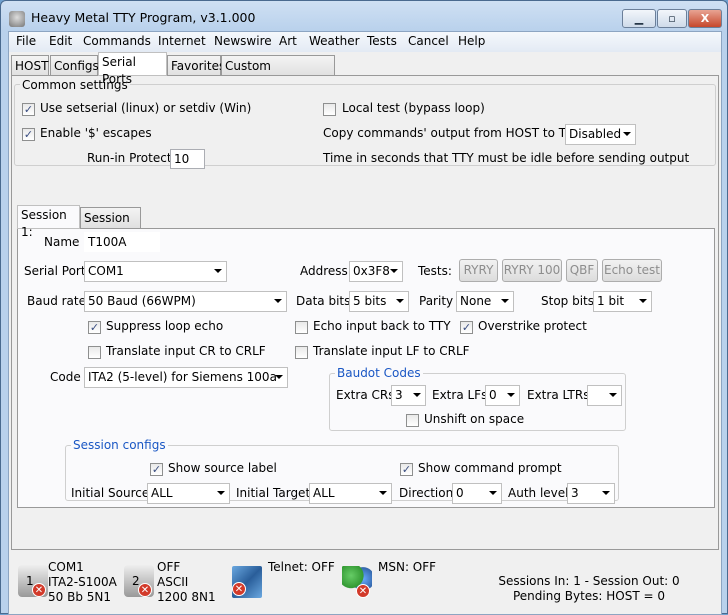 This screenshot has height=615, width=728. What do you see at coordinates (94, 352) in the screenshot?
I see `cr-crlf-checkbox` at bounding box center [94, 352].